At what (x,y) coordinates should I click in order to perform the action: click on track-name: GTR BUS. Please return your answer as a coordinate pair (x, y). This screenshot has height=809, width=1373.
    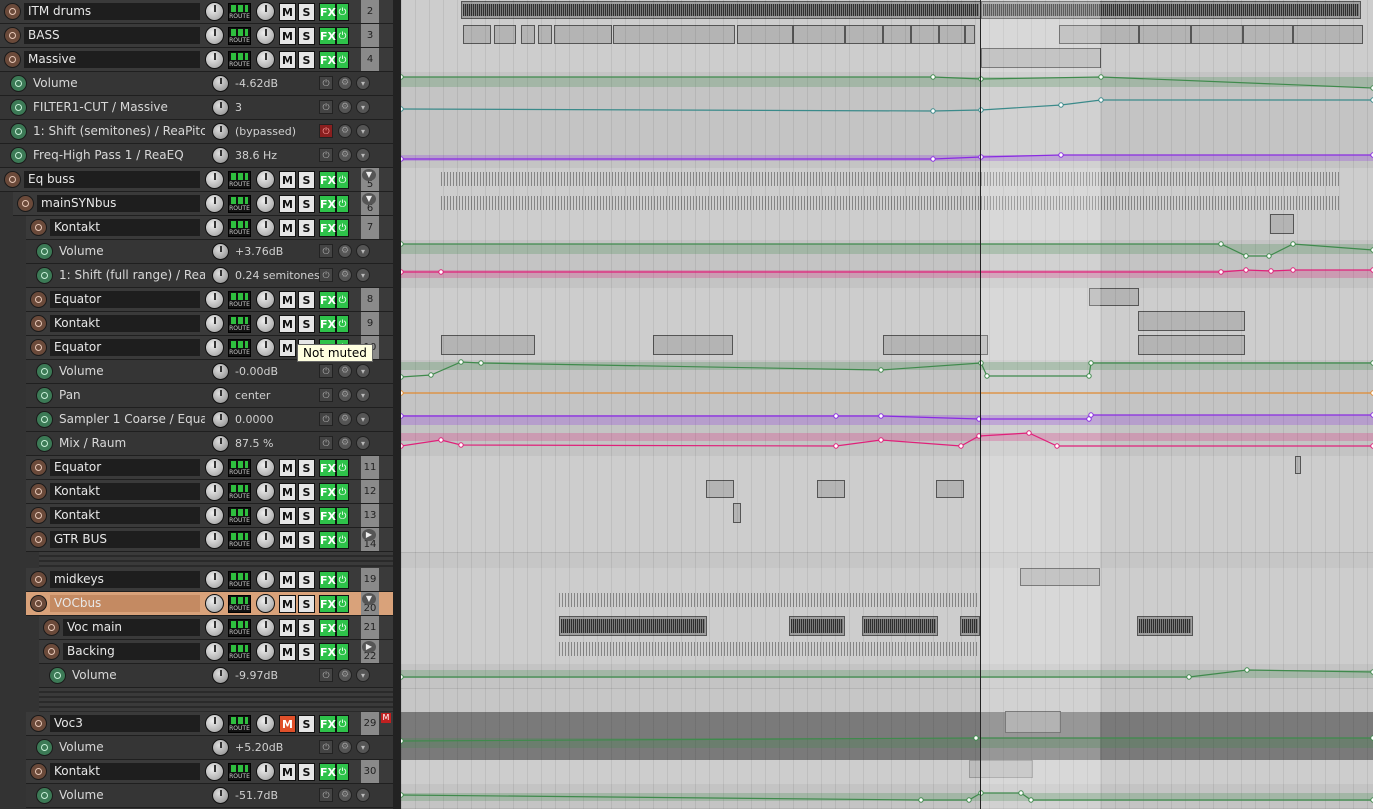
    Looking at the image, I should click on (125, 539).